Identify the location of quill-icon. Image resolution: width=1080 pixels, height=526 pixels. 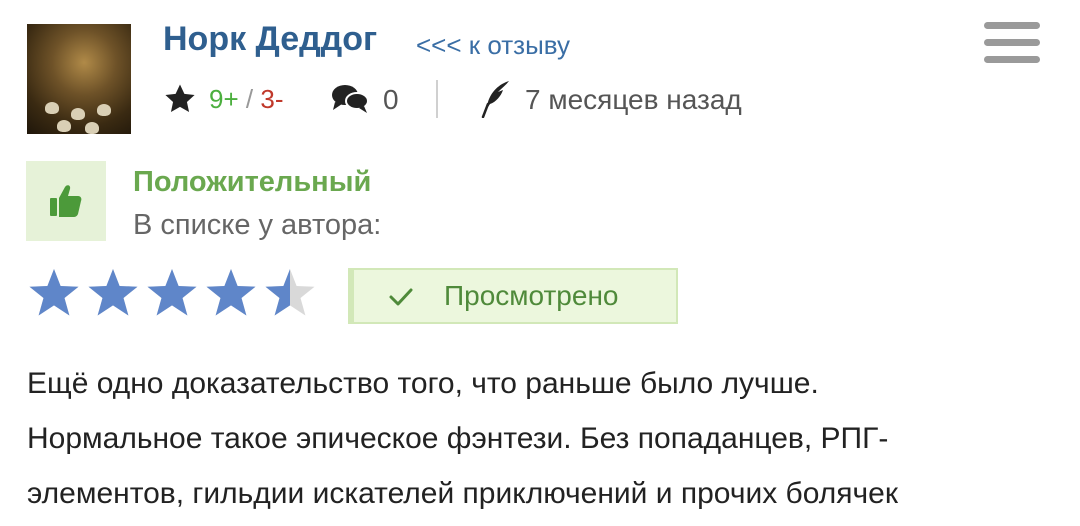
(495, 99).